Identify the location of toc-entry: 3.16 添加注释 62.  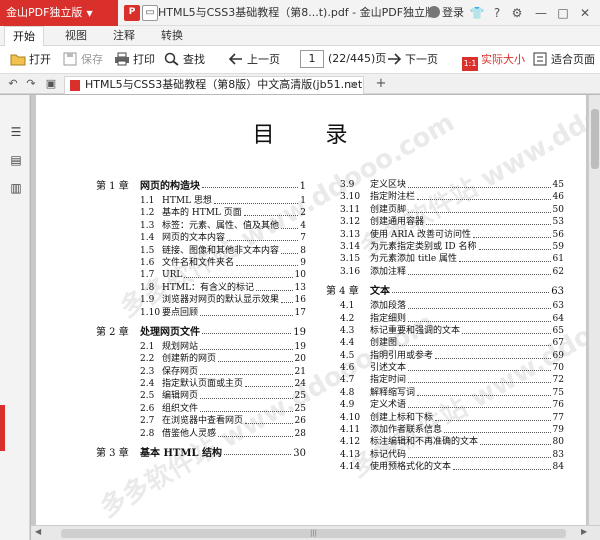
(445, 272).